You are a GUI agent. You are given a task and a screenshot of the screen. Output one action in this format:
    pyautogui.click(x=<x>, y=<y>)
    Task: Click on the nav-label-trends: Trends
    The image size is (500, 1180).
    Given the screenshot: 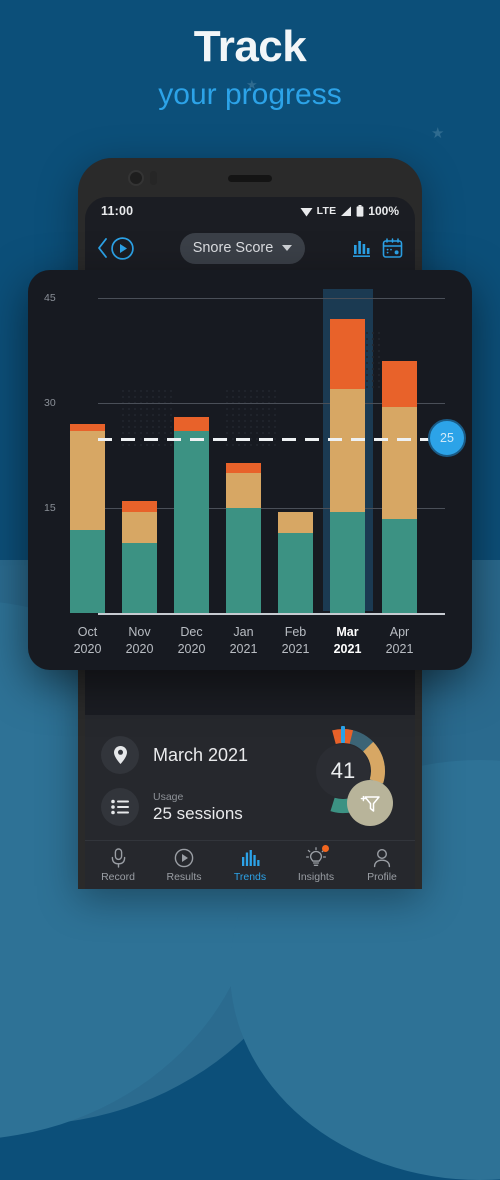 What is the action you would take?
    pyautogui.click(x=250, y=876)
    